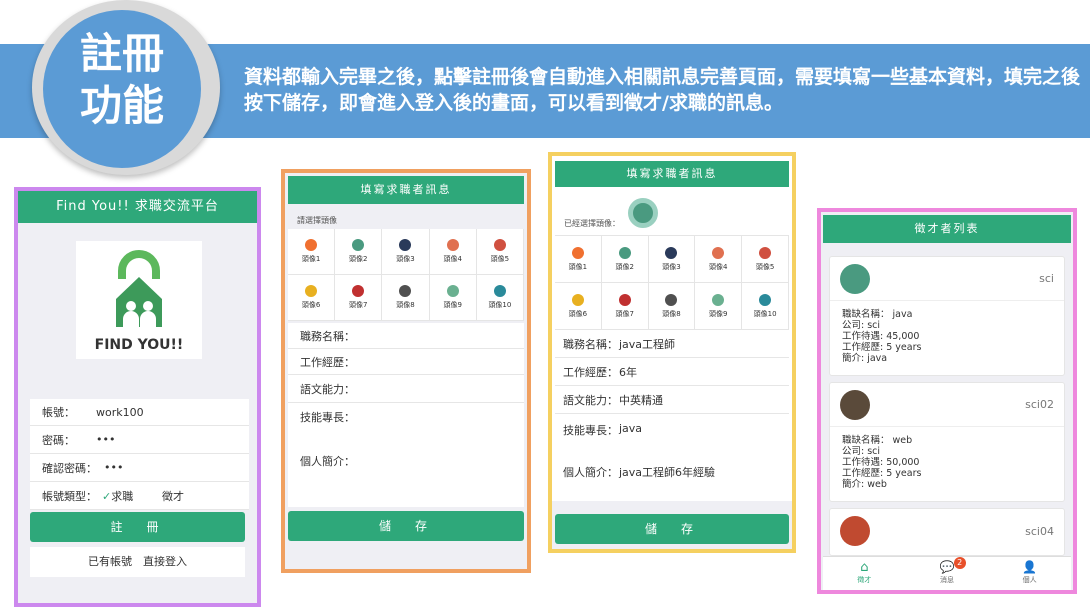  I want to click on work-experience-label: 工作經歷：, so click(590, 372).